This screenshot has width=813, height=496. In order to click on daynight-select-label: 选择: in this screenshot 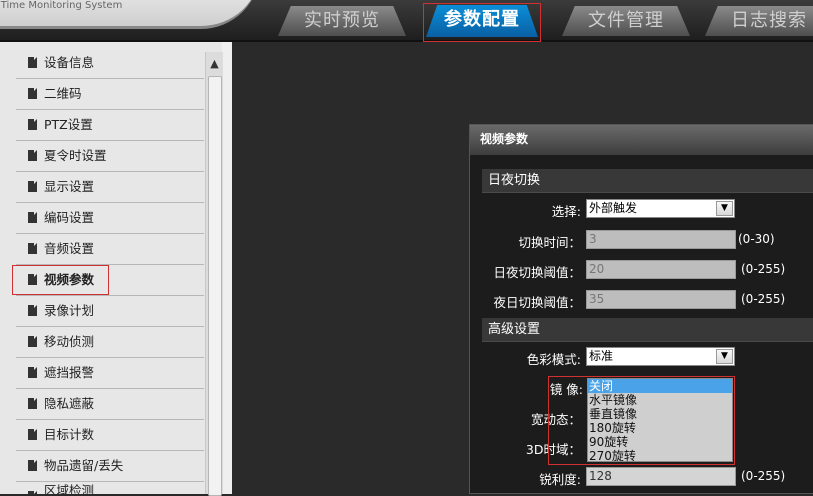, I will do `click(566, 211)`.